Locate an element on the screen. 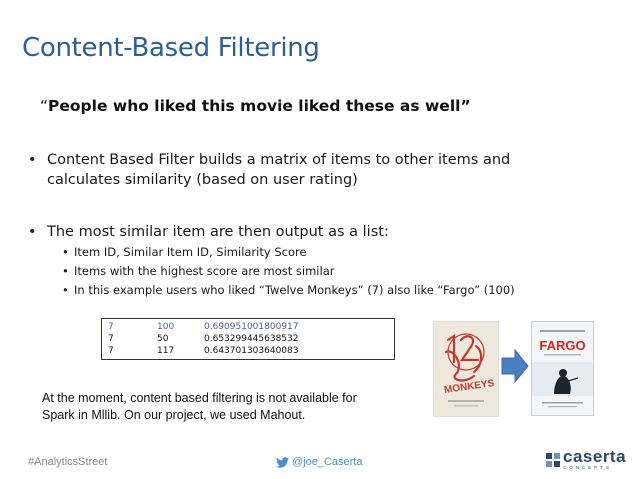 The width and height of the screenshot is (638, 479). table-cell-similar-item-id: 117 is located at coordinates (166, 351).